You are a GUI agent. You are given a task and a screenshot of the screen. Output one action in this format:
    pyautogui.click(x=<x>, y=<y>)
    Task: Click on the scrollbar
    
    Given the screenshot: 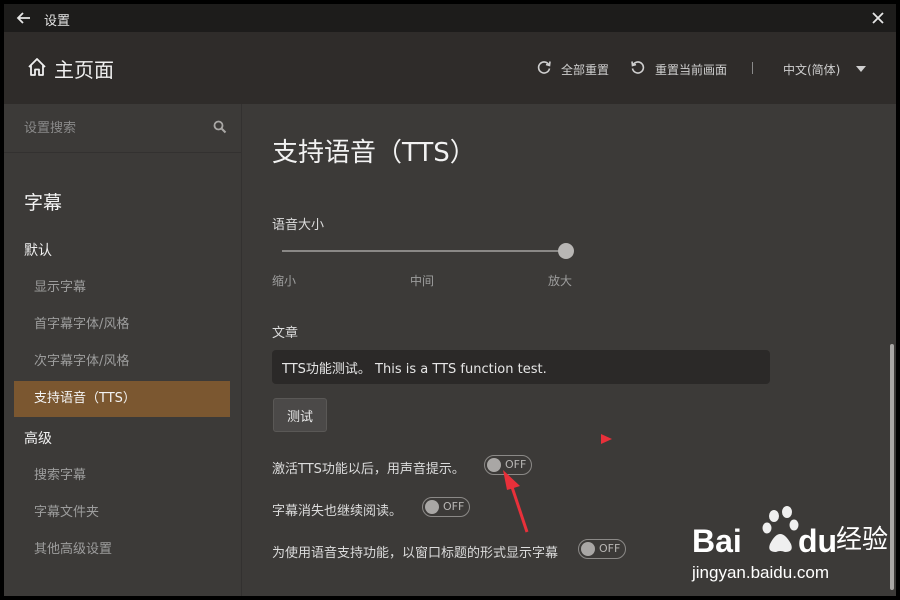 What is the action you would take?
    pyautogui.click(x=892, y=467)
    